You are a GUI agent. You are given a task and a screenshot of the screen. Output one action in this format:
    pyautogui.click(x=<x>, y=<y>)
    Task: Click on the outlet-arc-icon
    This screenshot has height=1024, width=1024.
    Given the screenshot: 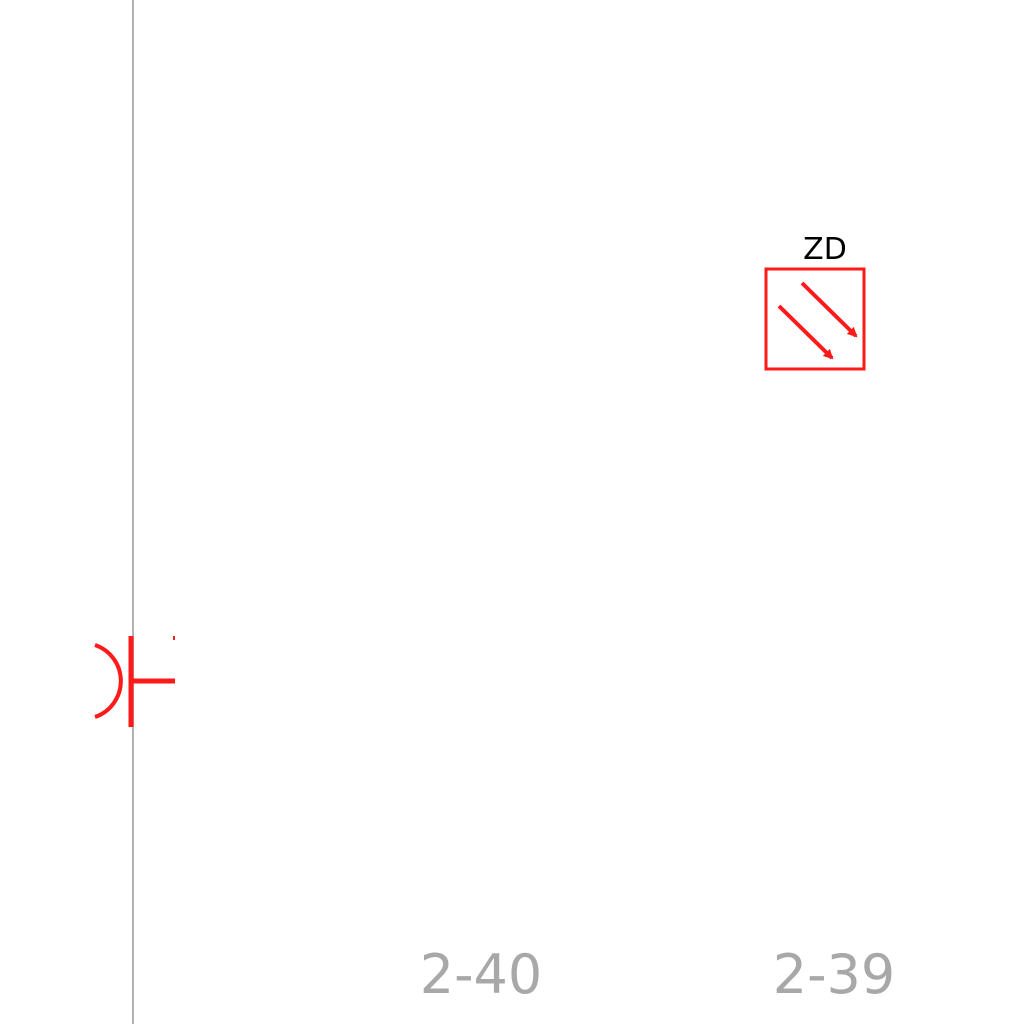 What is the action you would take?
    pyautogui.click(x=134, y=681)
    